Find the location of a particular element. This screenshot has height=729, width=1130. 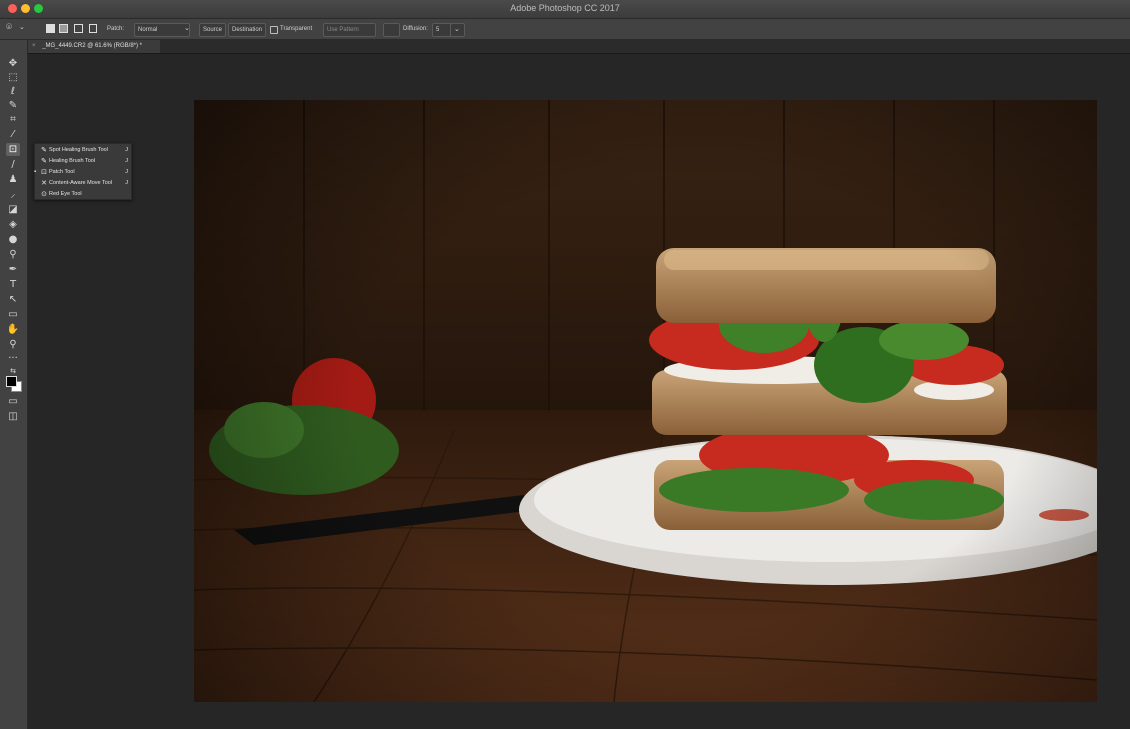

use-pattern-button: Use Pattern is located at coordinates (349, 30).